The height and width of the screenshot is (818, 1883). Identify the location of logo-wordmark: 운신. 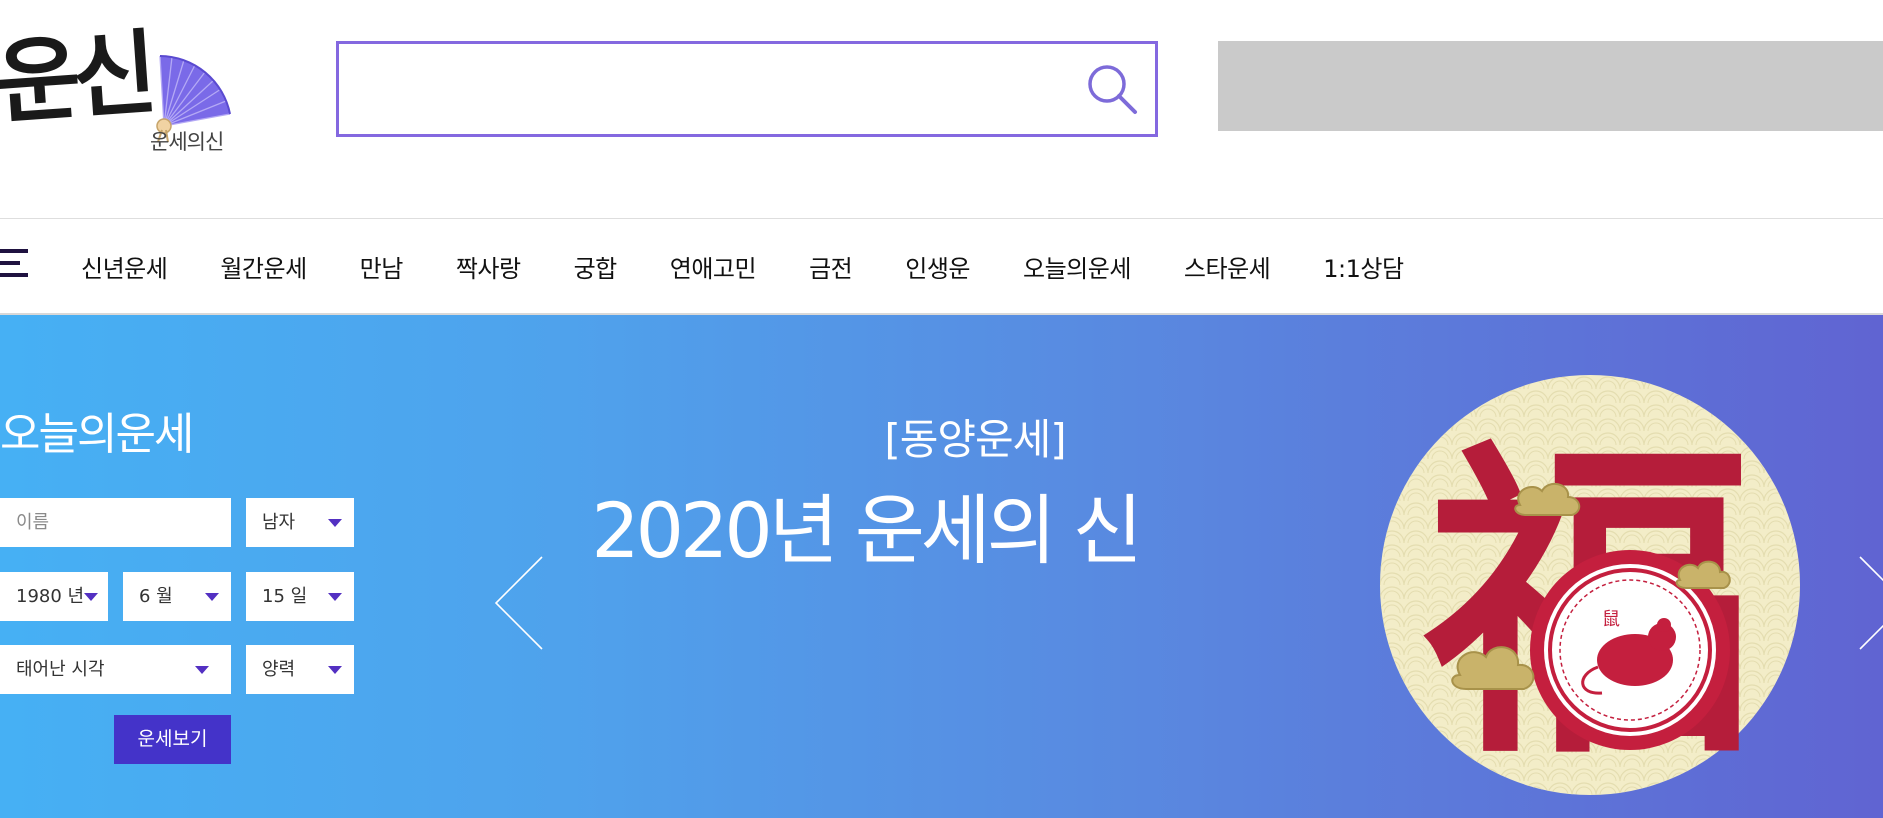
(76, 78).